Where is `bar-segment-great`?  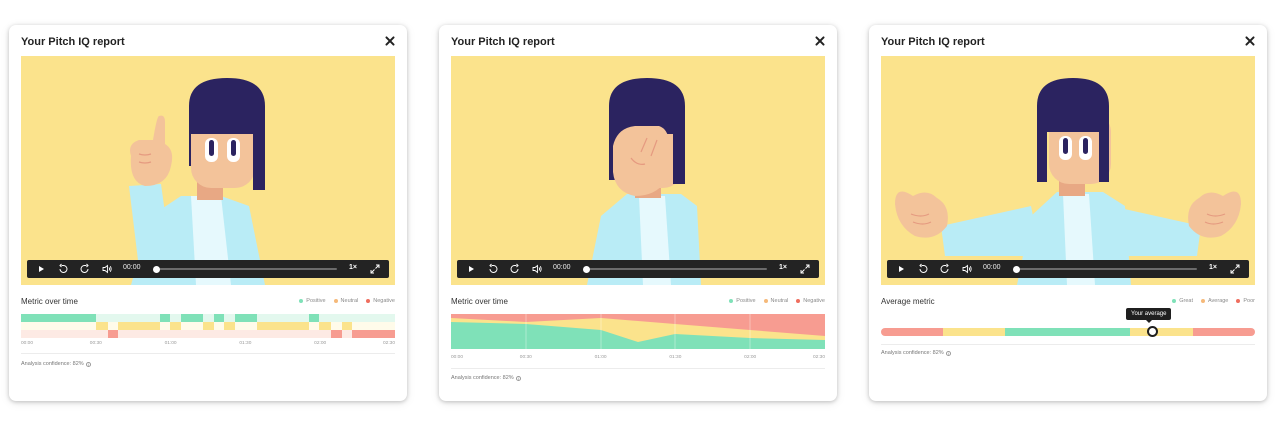 bar-segment-great is located at coordinates (1067, 332).